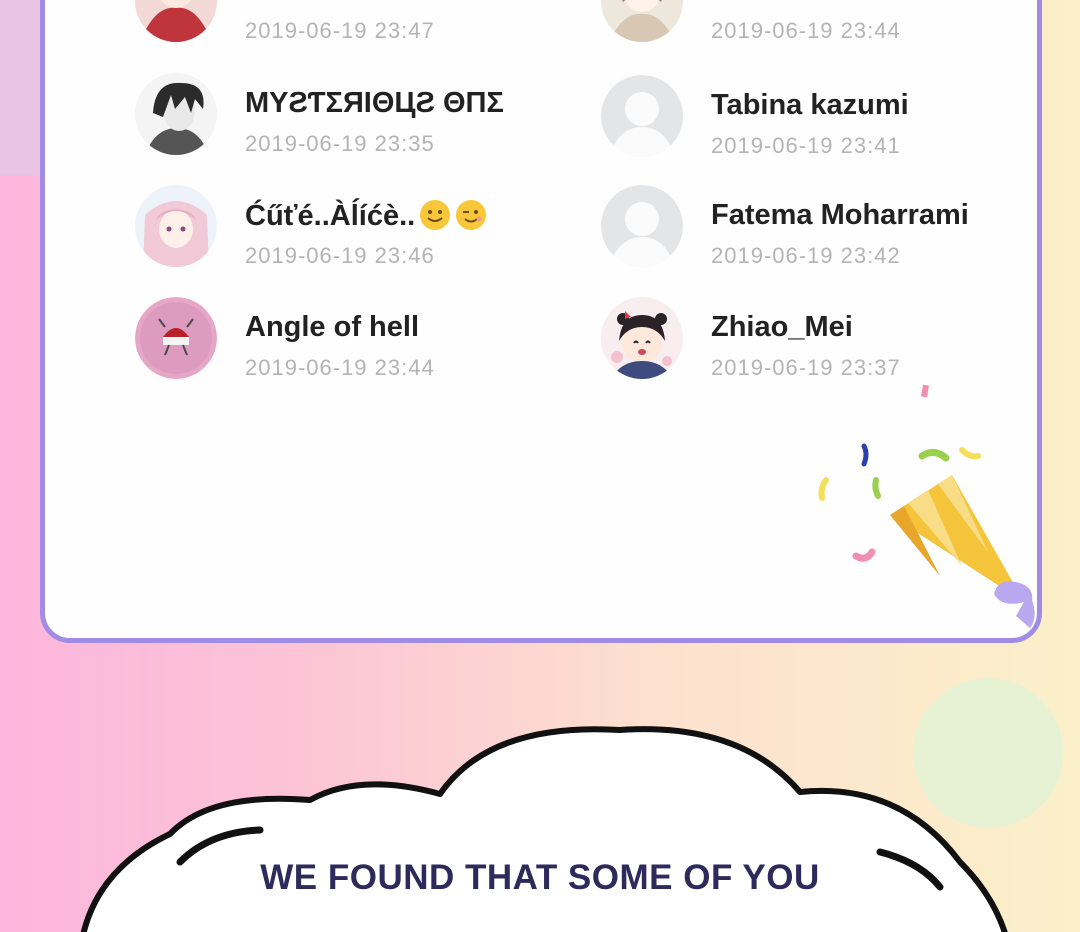 This screenshot has height=932, width=1080. I want to click on member-time: 2019-06-19 23:37, so click(806, 367).